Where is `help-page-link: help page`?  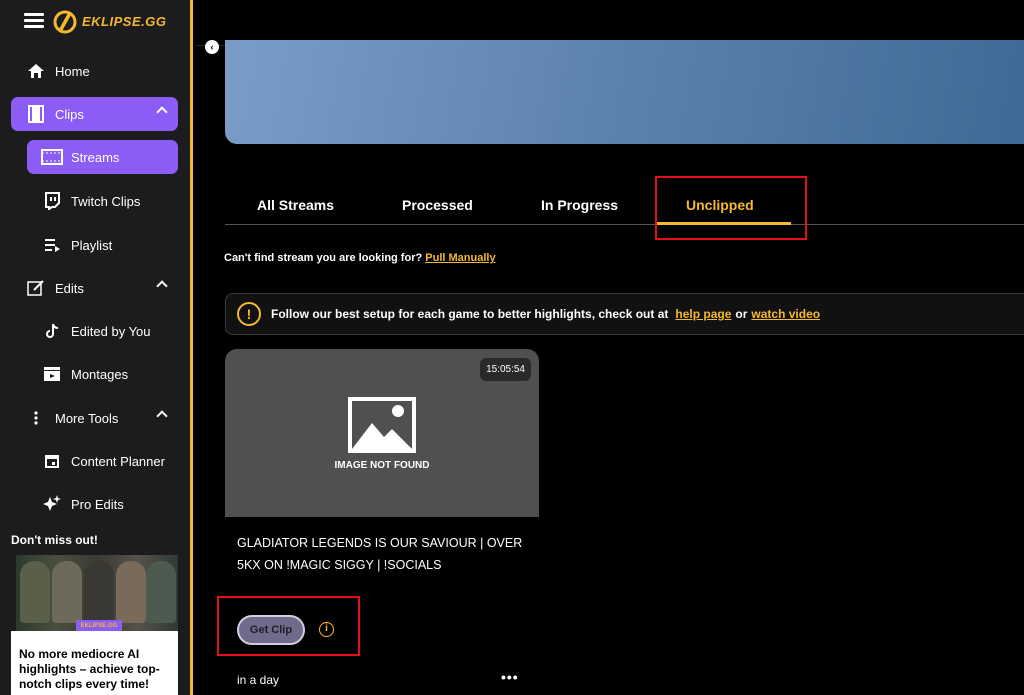
help-page-link: help page is located at coordinates (703, 314).